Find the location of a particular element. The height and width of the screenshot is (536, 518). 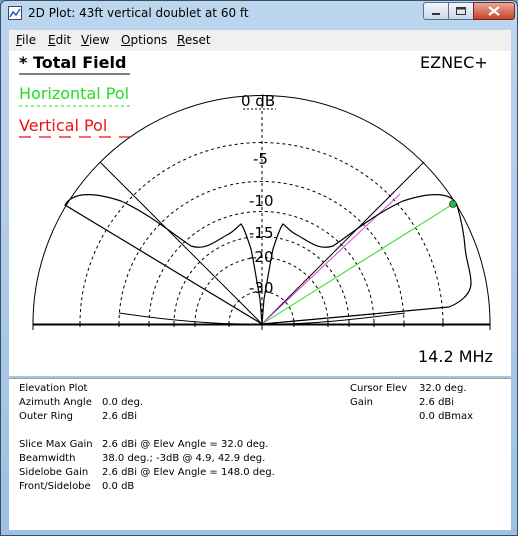

info-value-gain: 2.6 dBi is located at coordinates (437, 402).